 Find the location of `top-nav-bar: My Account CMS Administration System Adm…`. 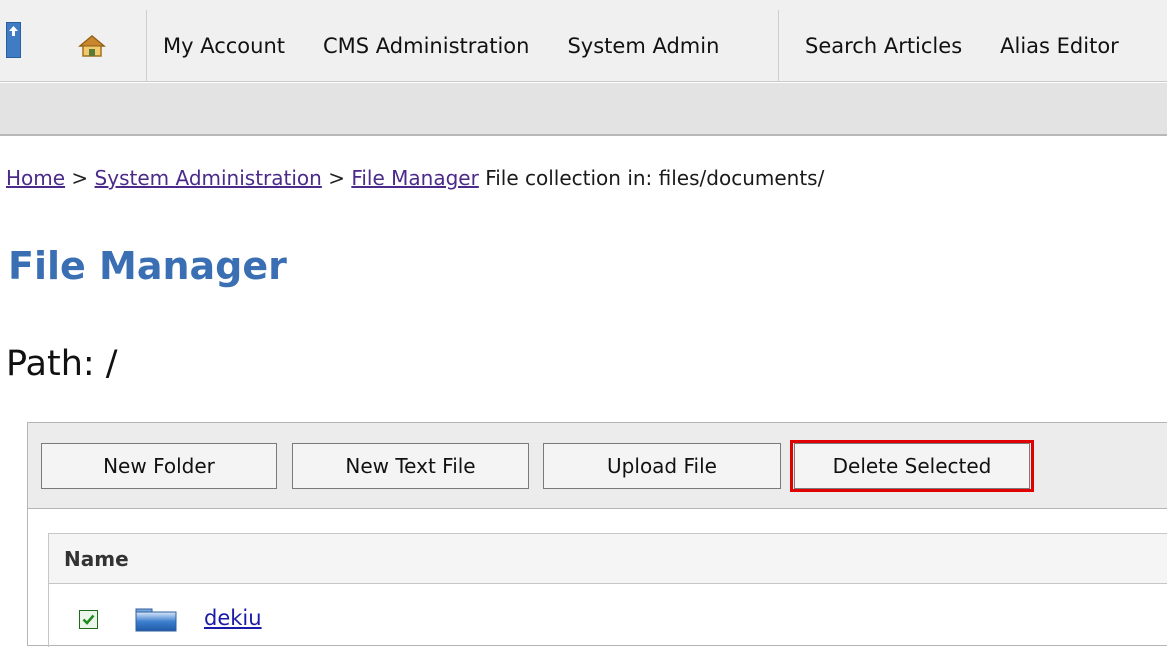

top-nav-bar: My Account CMS Administration System Adm… is located at coordinates (583, 41).